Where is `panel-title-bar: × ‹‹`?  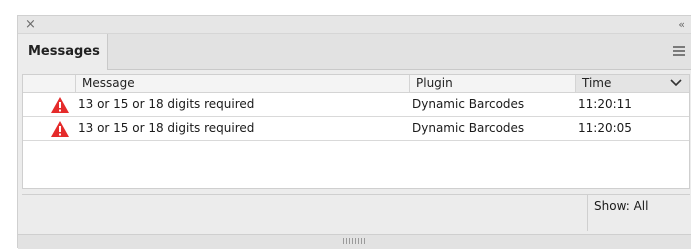
panel-title-bar: × ‹‹ is located at coordinates (354, 25).